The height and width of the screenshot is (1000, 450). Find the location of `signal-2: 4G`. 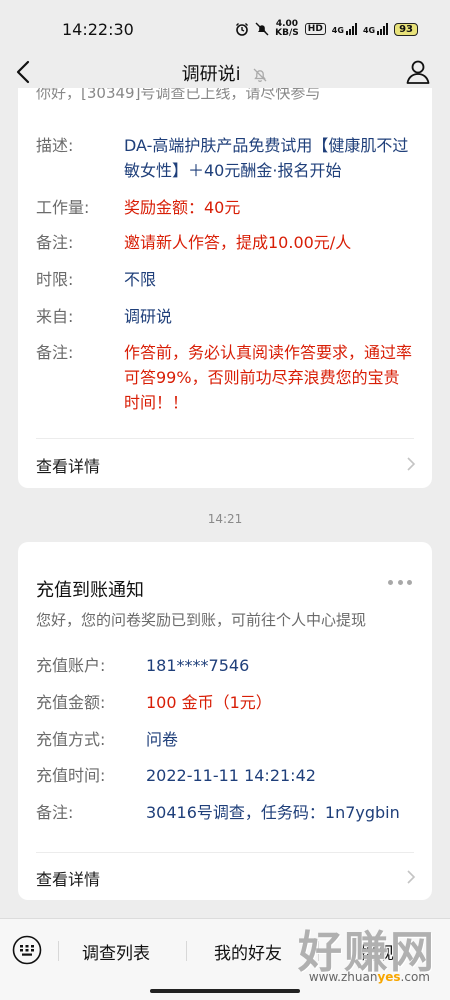

signal-2: 4G is located at coordinates (376, 29).